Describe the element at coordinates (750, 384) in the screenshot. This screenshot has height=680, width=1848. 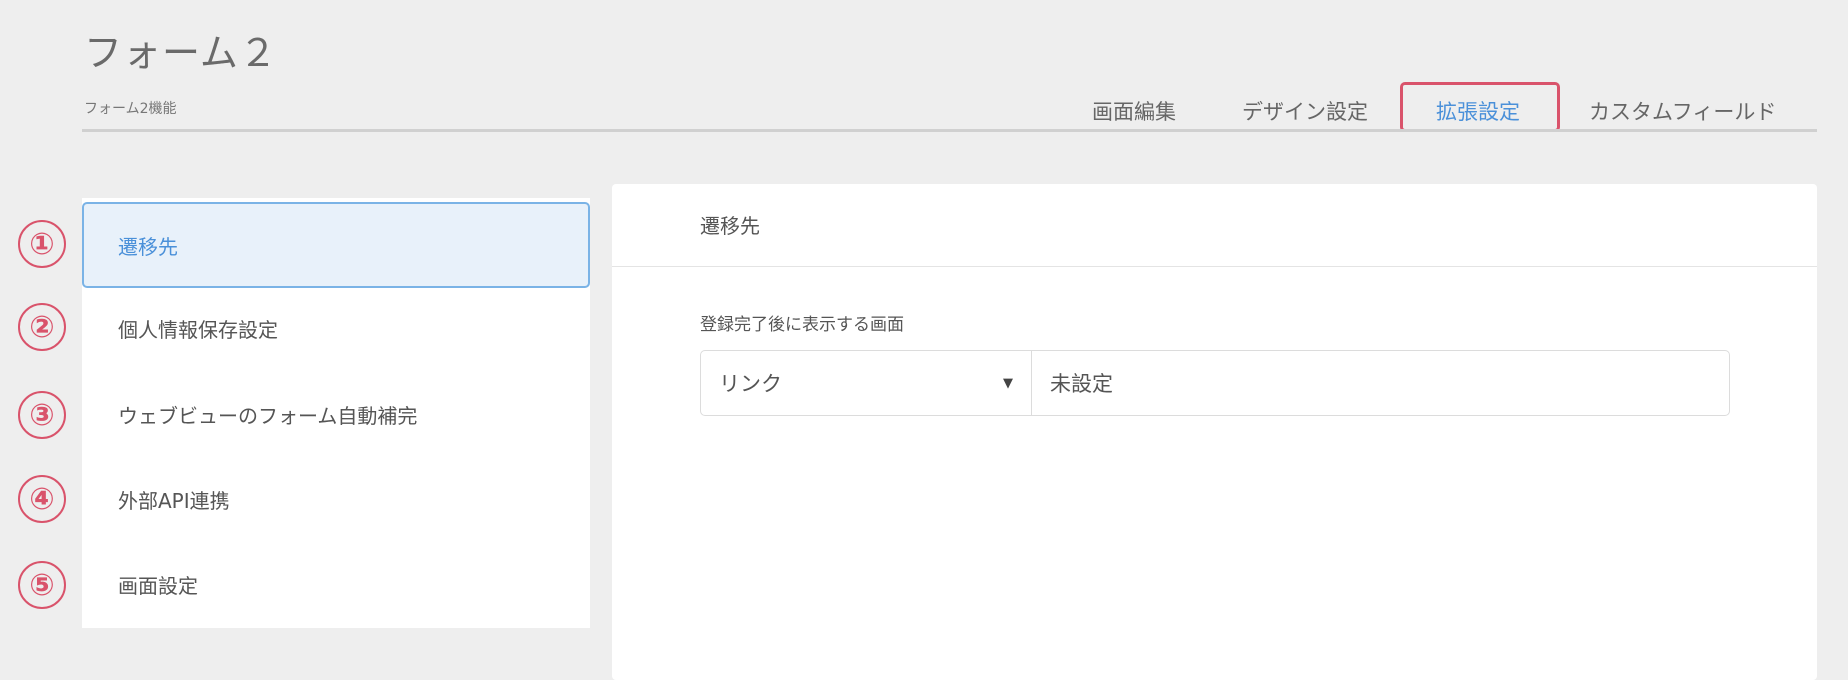
I see `select-value: リンク` at that location.